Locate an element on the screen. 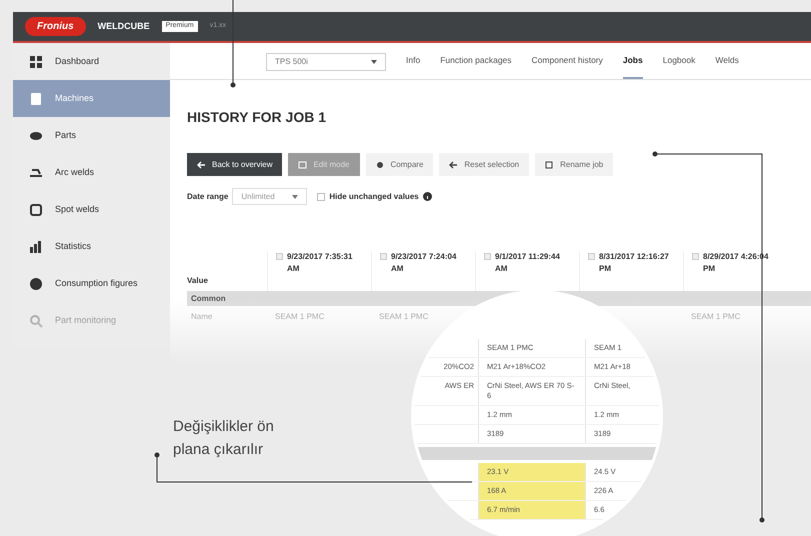 The height and width of the screenshot is (536, 811). column-header: Value is located at coordinates (197, 281).